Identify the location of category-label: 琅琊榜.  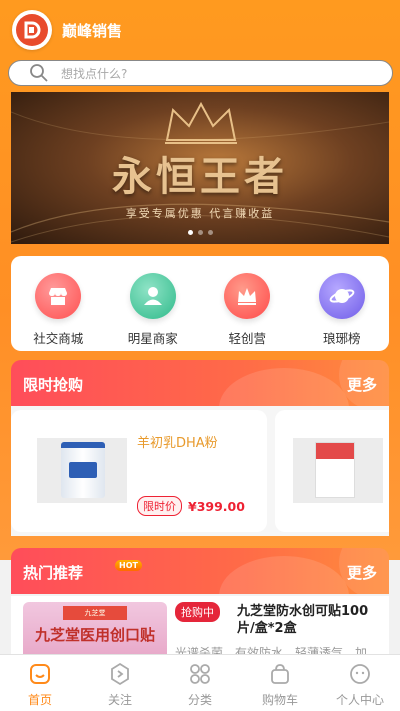
(341, 338).